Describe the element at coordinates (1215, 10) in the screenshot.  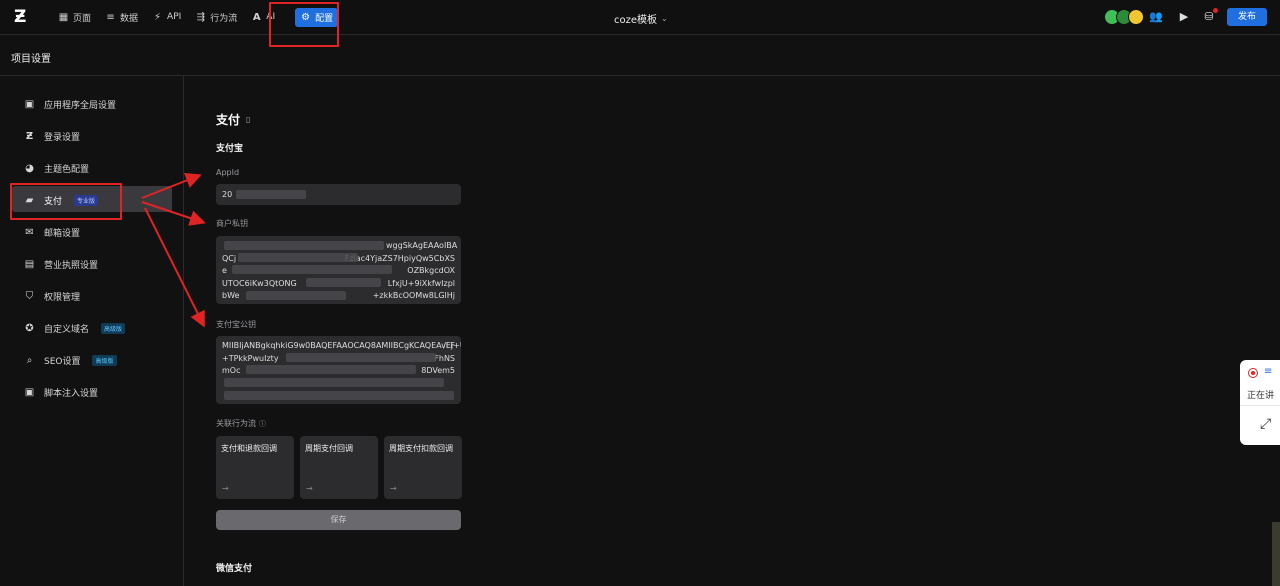
I see `notification-dot` at that location.